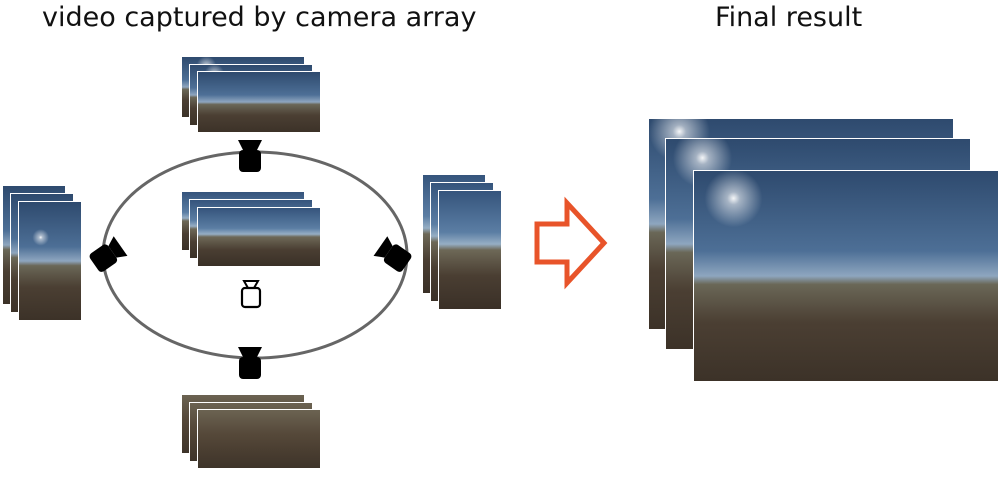  Describe the element at coordinates (571, 243) in the screenshot. I see `right-arrow-icon` at that location.